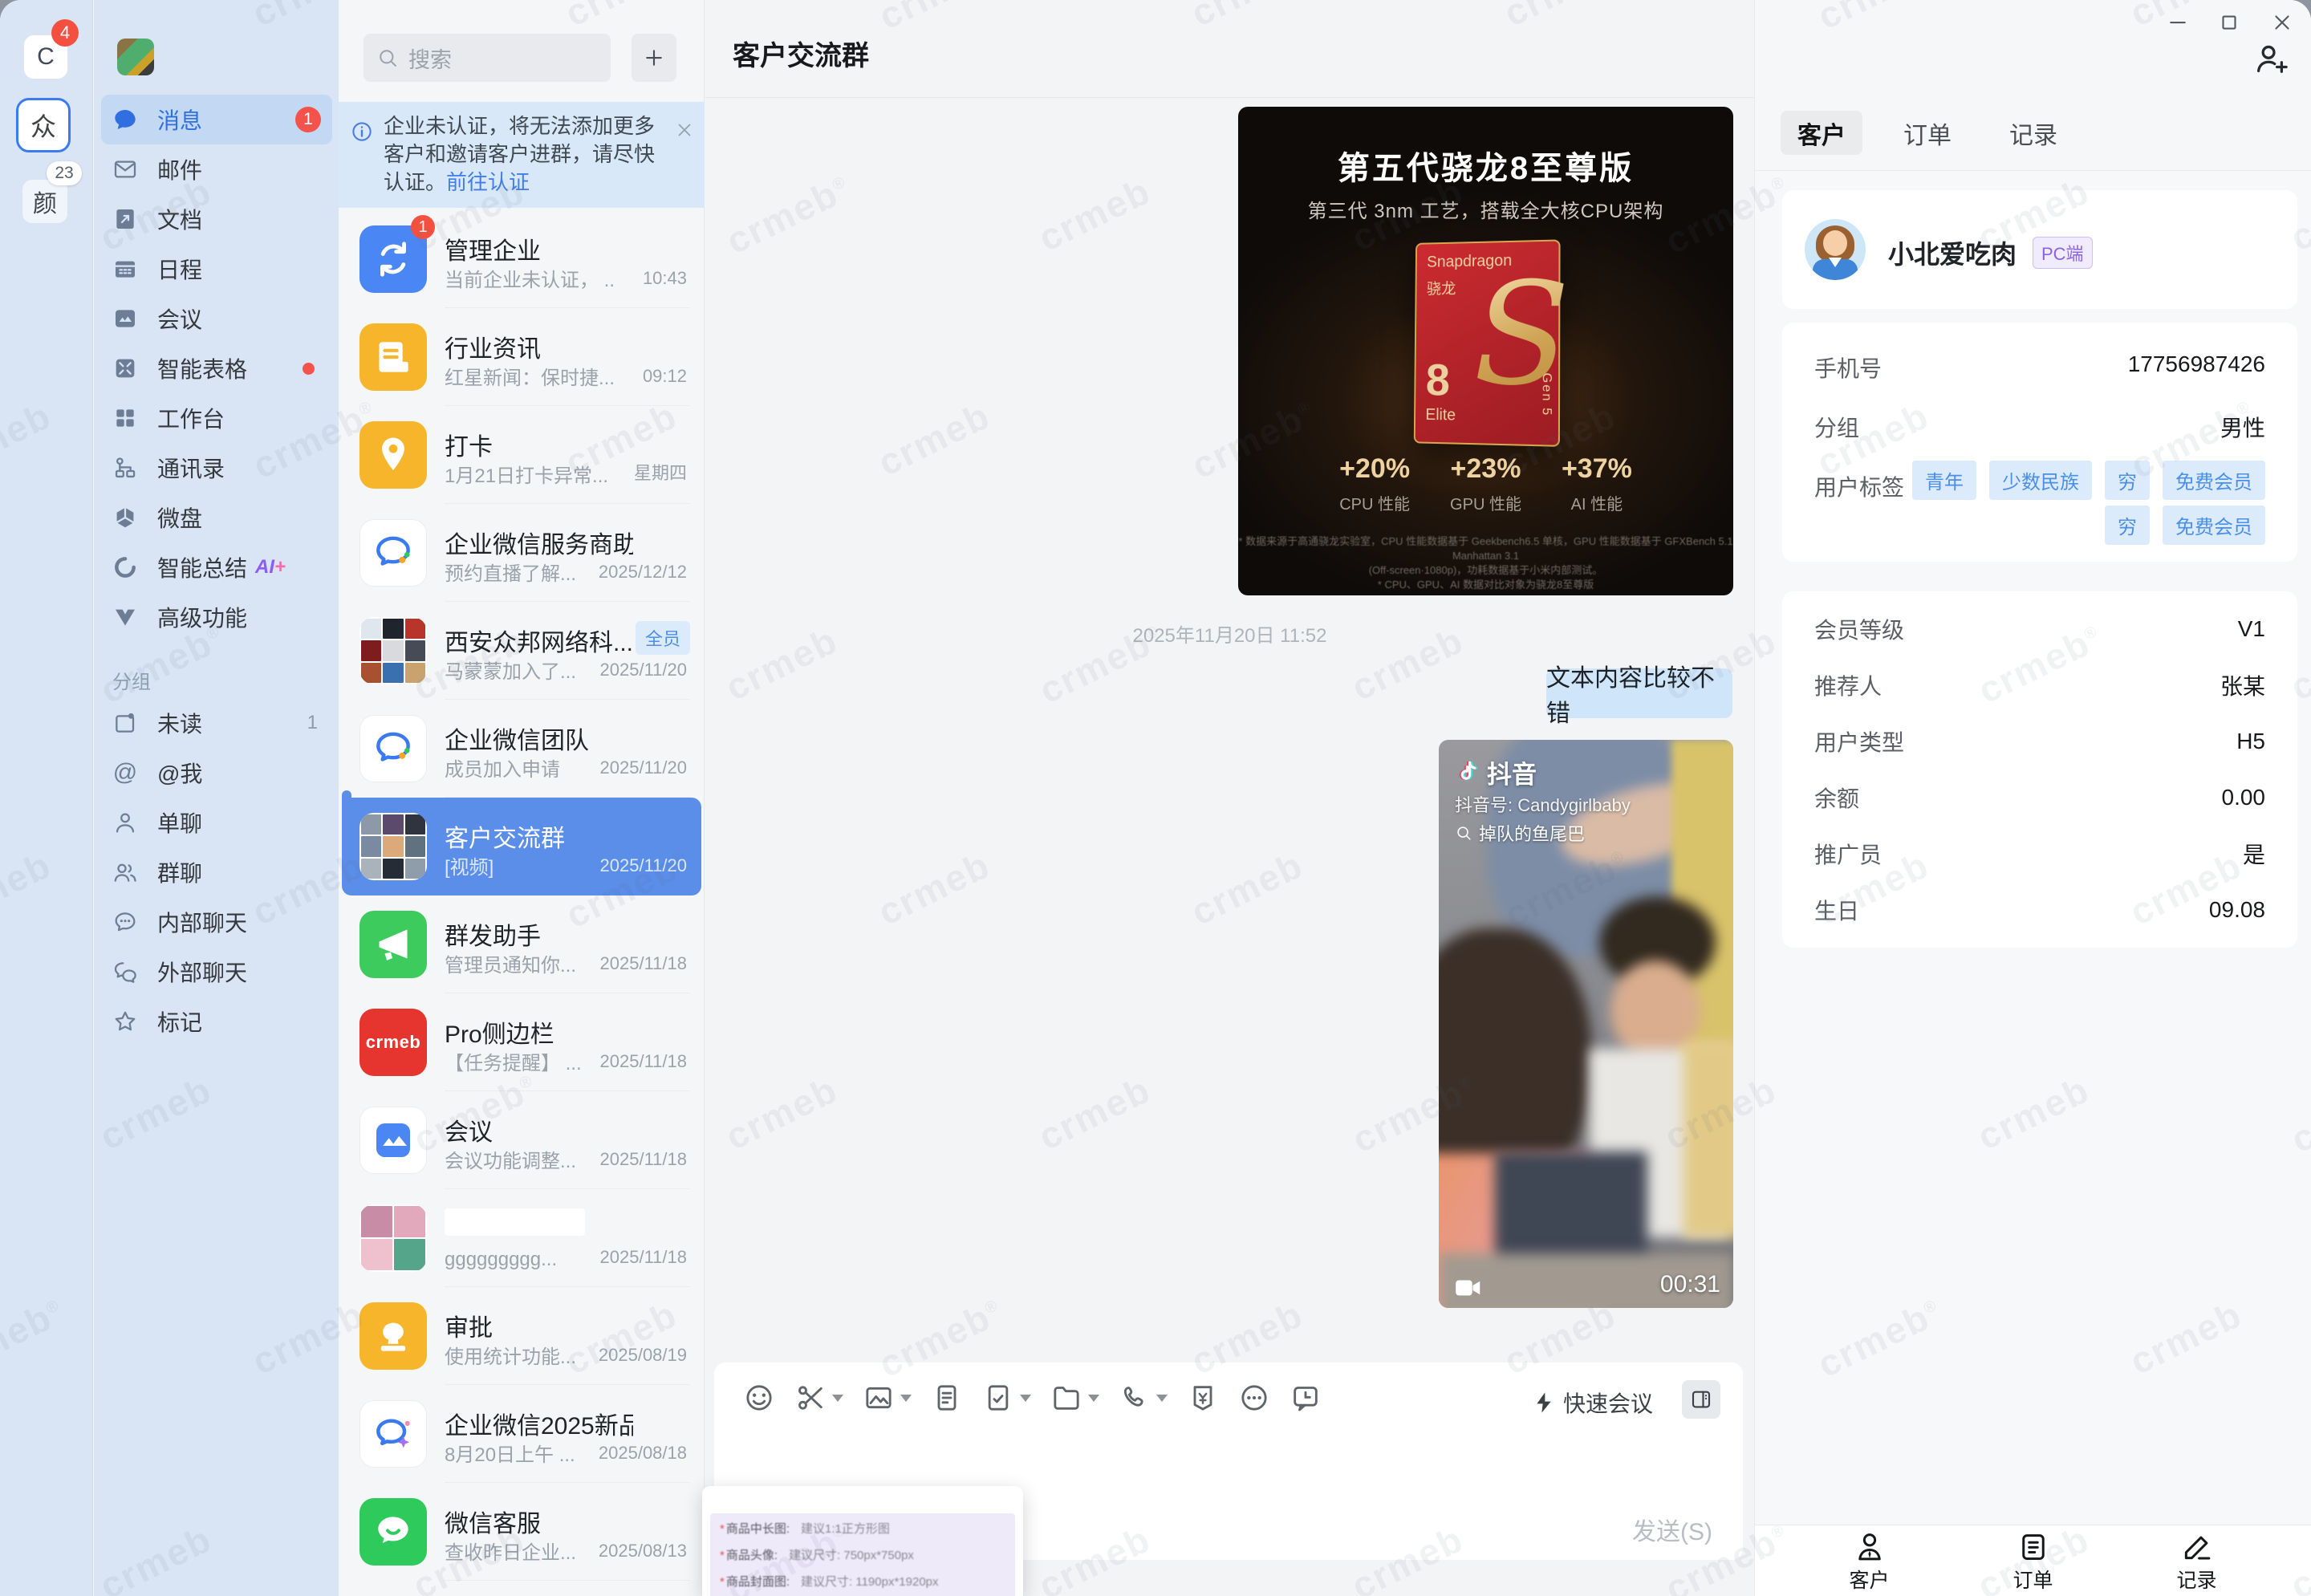 The image size is (2311, 1596). I want to click on panel-toggle-icon, so click(1701, 1400).